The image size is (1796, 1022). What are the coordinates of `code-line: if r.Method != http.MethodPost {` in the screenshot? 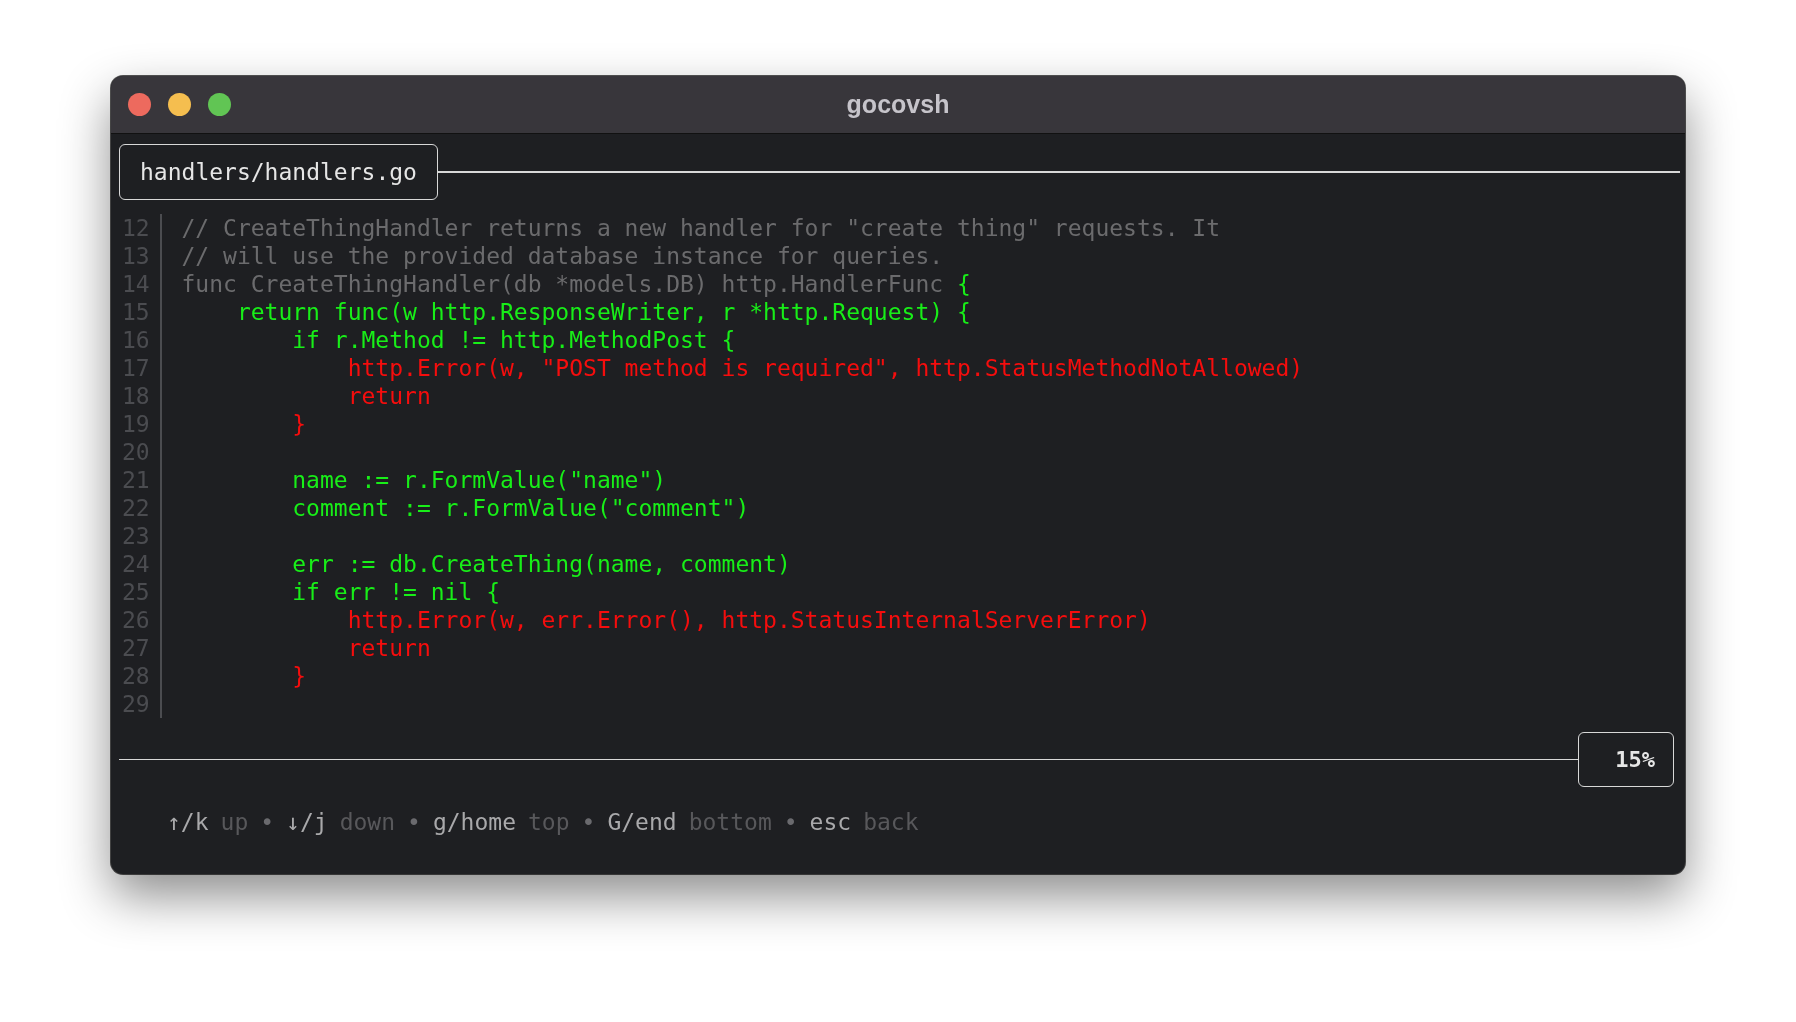 It's located at (513, 340).